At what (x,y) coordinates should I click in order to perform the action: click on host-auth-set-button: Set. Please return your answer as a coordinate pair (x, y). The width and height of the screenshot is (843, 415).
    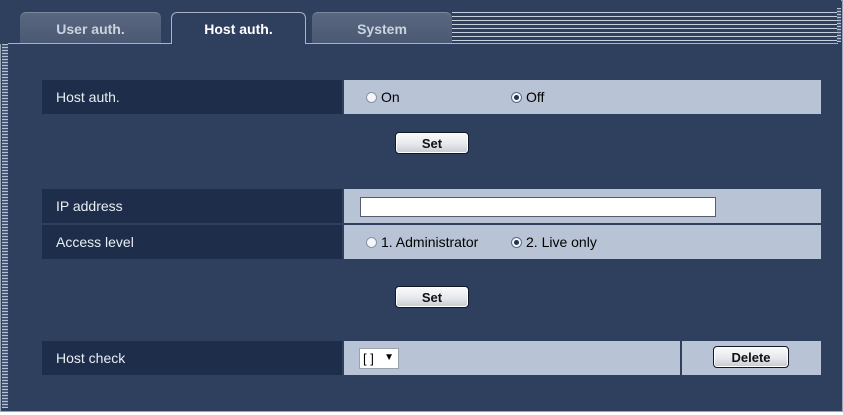
    Looking at the image, I should click on (432, 143).